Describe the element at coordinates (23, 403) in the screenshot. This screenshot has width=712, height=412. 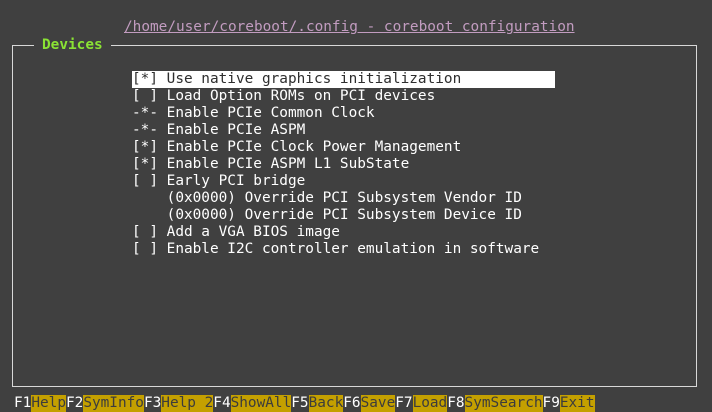
I see `key-code: F1` at that location.